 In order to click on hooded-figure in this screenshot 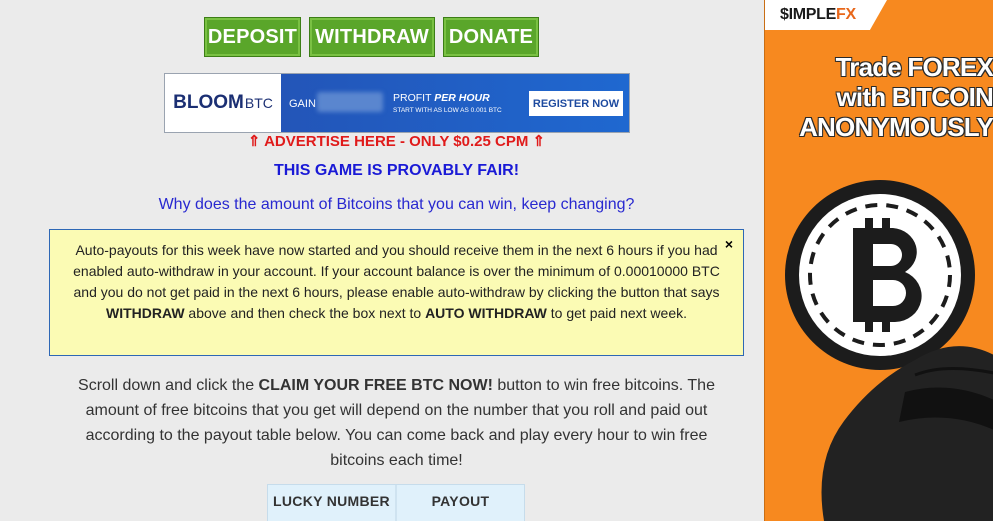, I will do `click(907, 433)`.